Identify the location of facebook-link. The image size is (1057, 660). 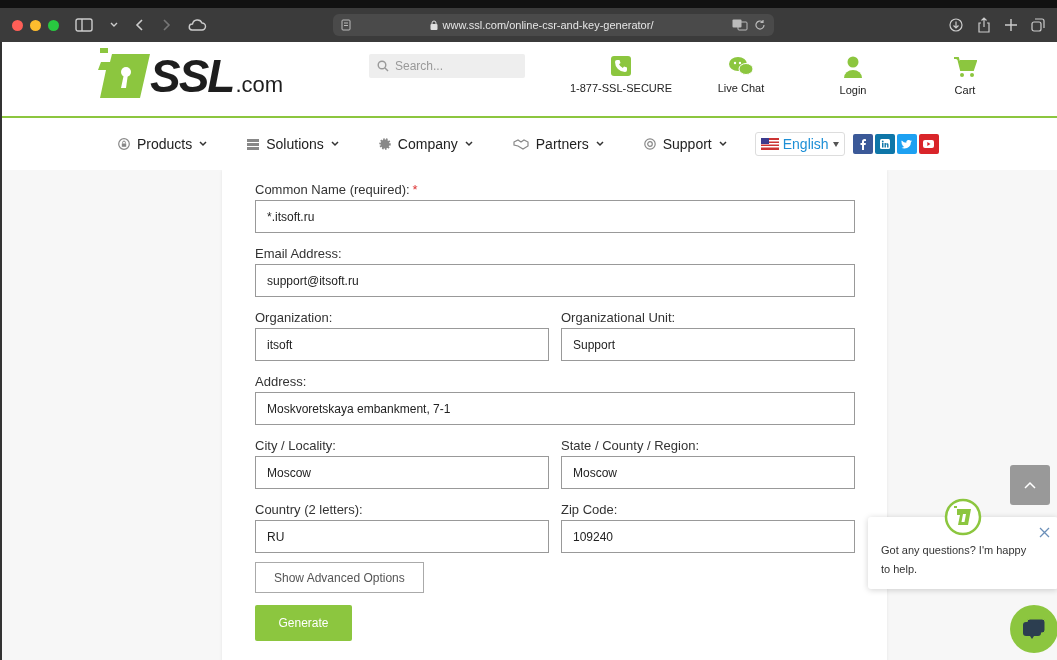
(862, 144).